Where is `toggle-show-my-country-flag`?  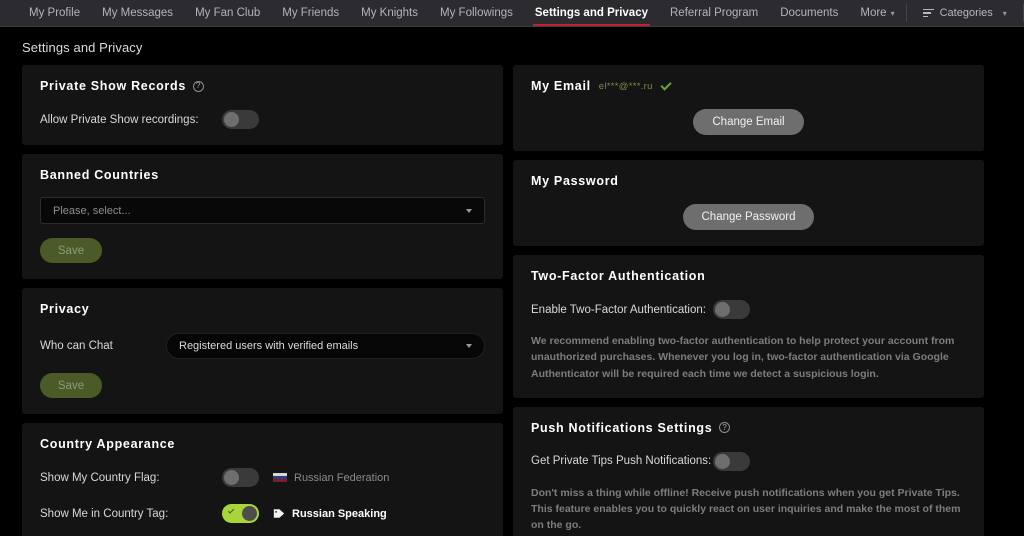 toggle-show-my-country-flag is located at coordinates (240, 477).